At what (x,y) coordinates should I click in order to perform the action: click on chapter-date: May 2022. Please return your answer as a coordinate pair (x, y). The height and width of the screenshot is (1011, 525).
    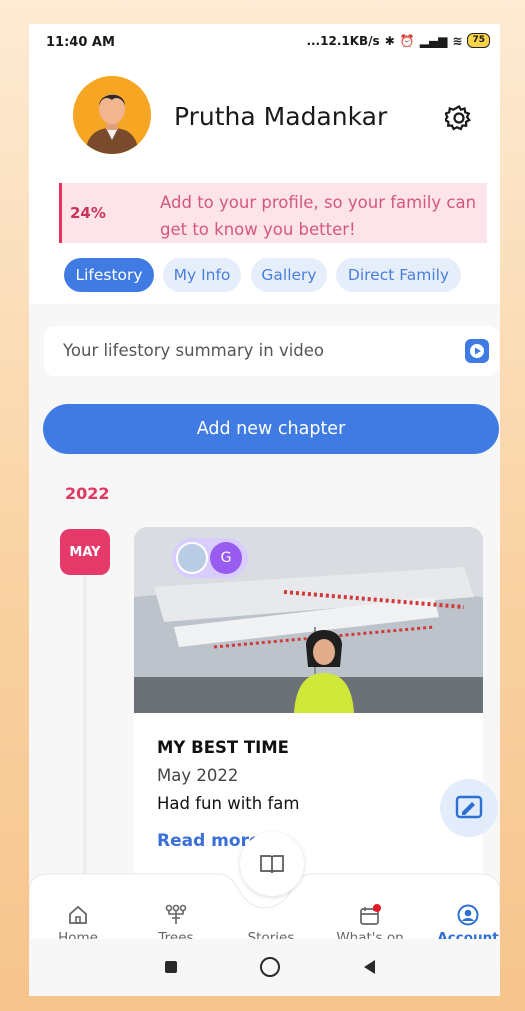
    Looking at the image, I should click on (198, 775).